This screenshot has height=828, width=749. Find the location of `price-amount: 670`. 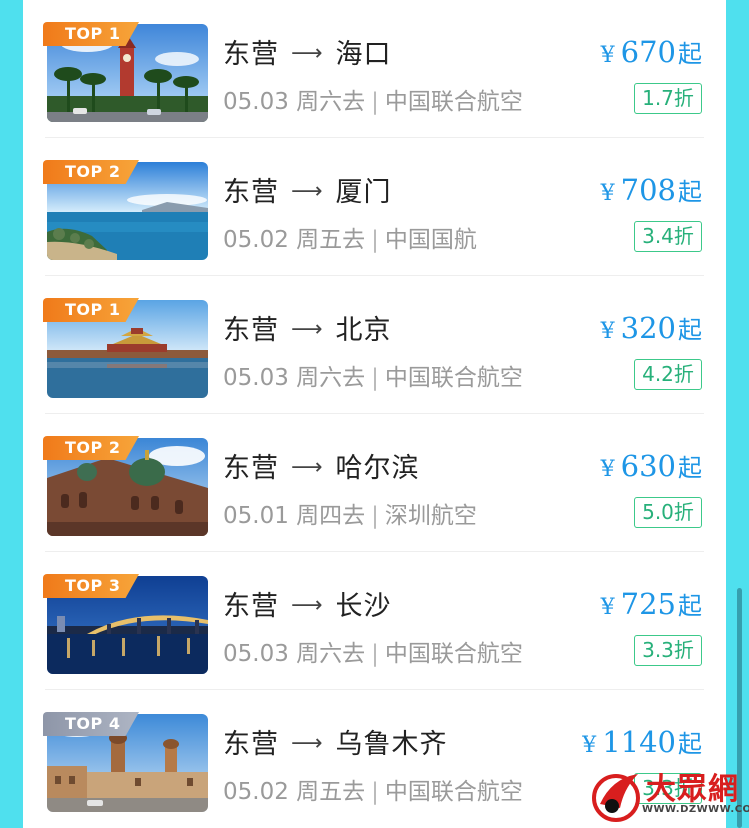

price-amount: 670 is located at coordinates (648, 52).